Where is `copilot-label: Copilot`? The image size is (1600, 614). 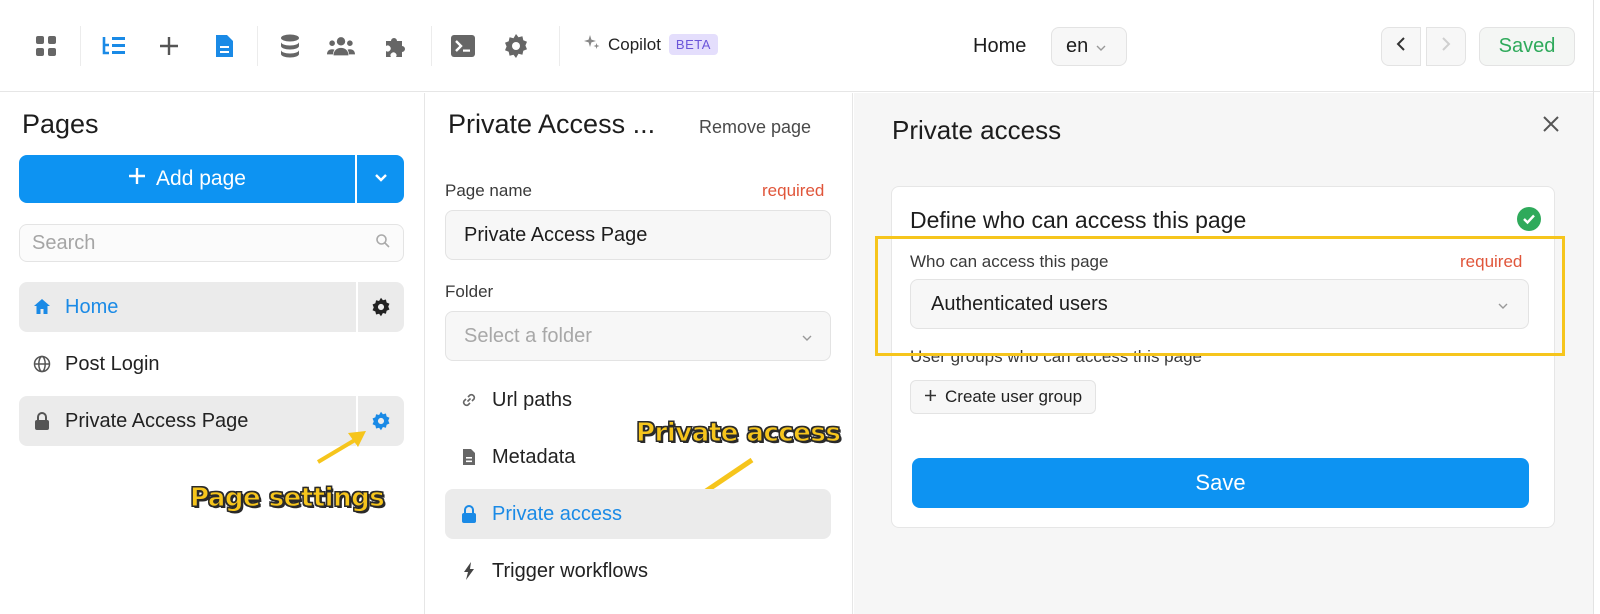 copilot-label: Copilot is located at coordinates (634, 44).